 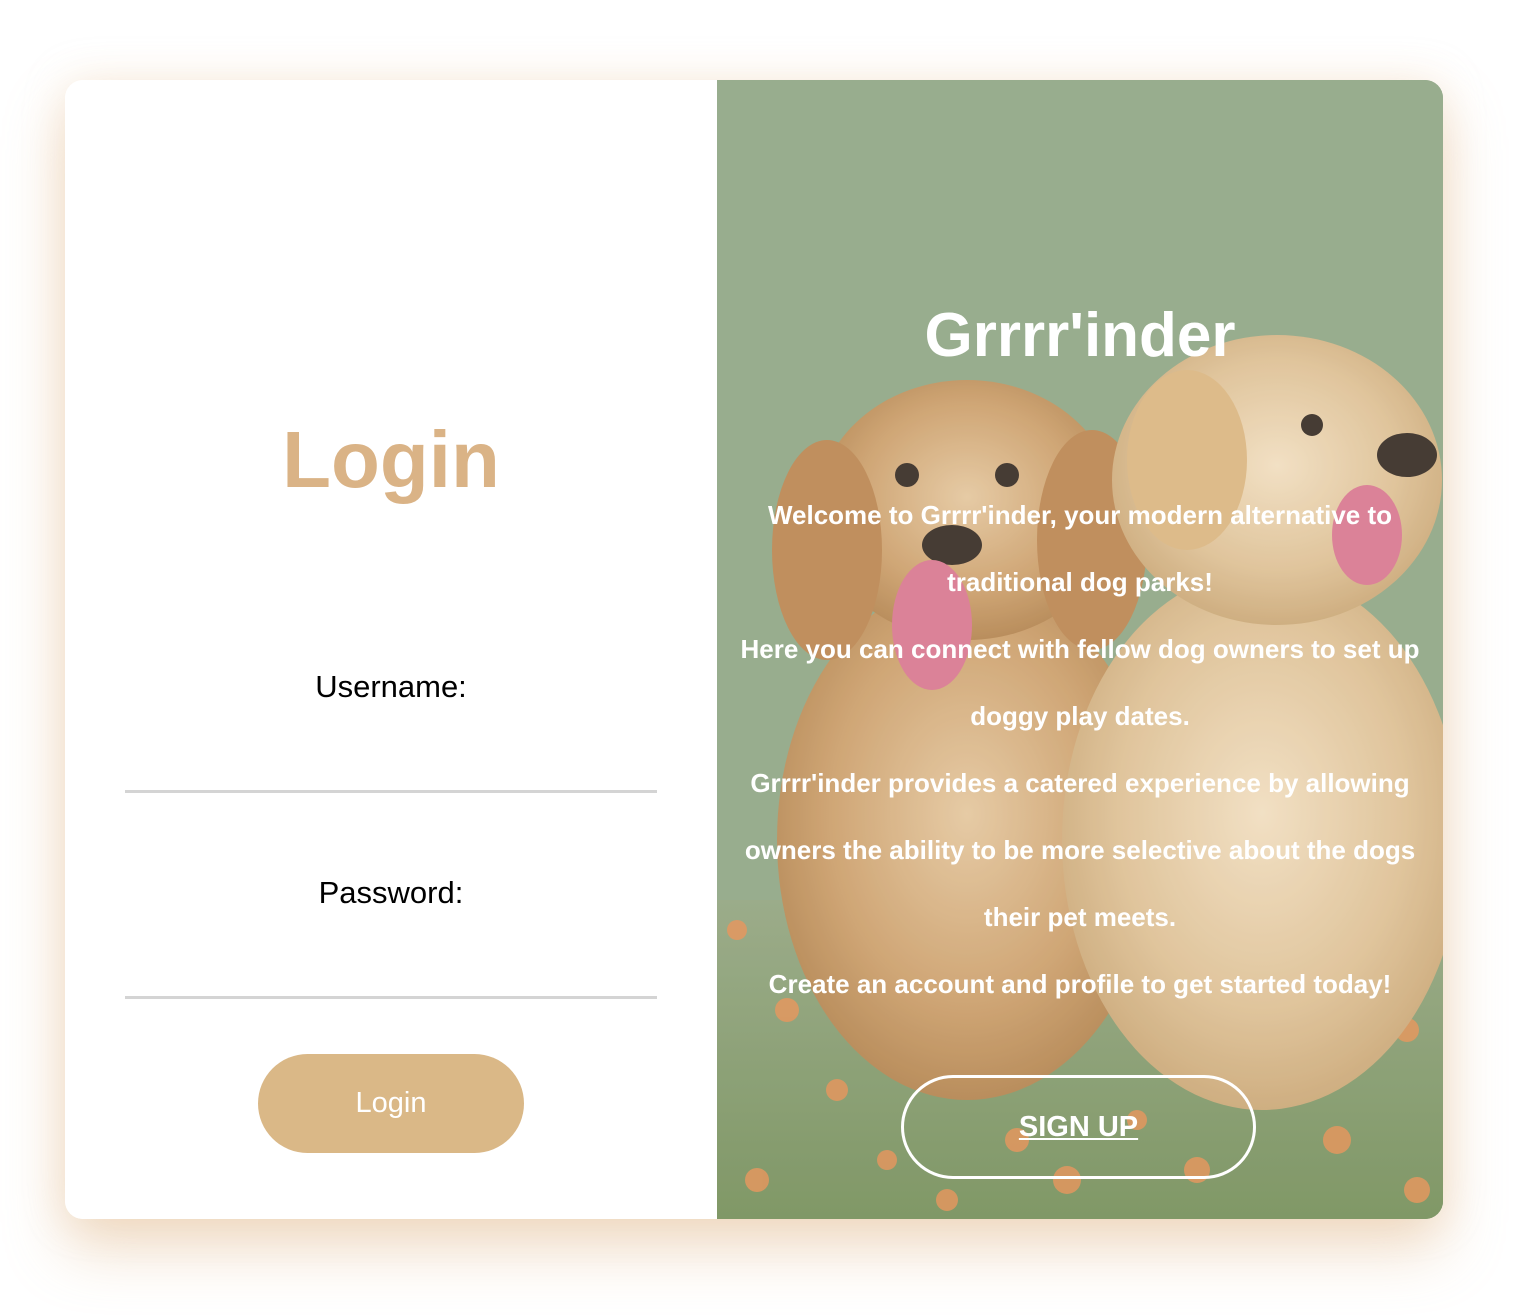 What do you see at coordinates (391, 686) in the screenshot?
I see `username-label: Username:` at bounding box center [391, 686].